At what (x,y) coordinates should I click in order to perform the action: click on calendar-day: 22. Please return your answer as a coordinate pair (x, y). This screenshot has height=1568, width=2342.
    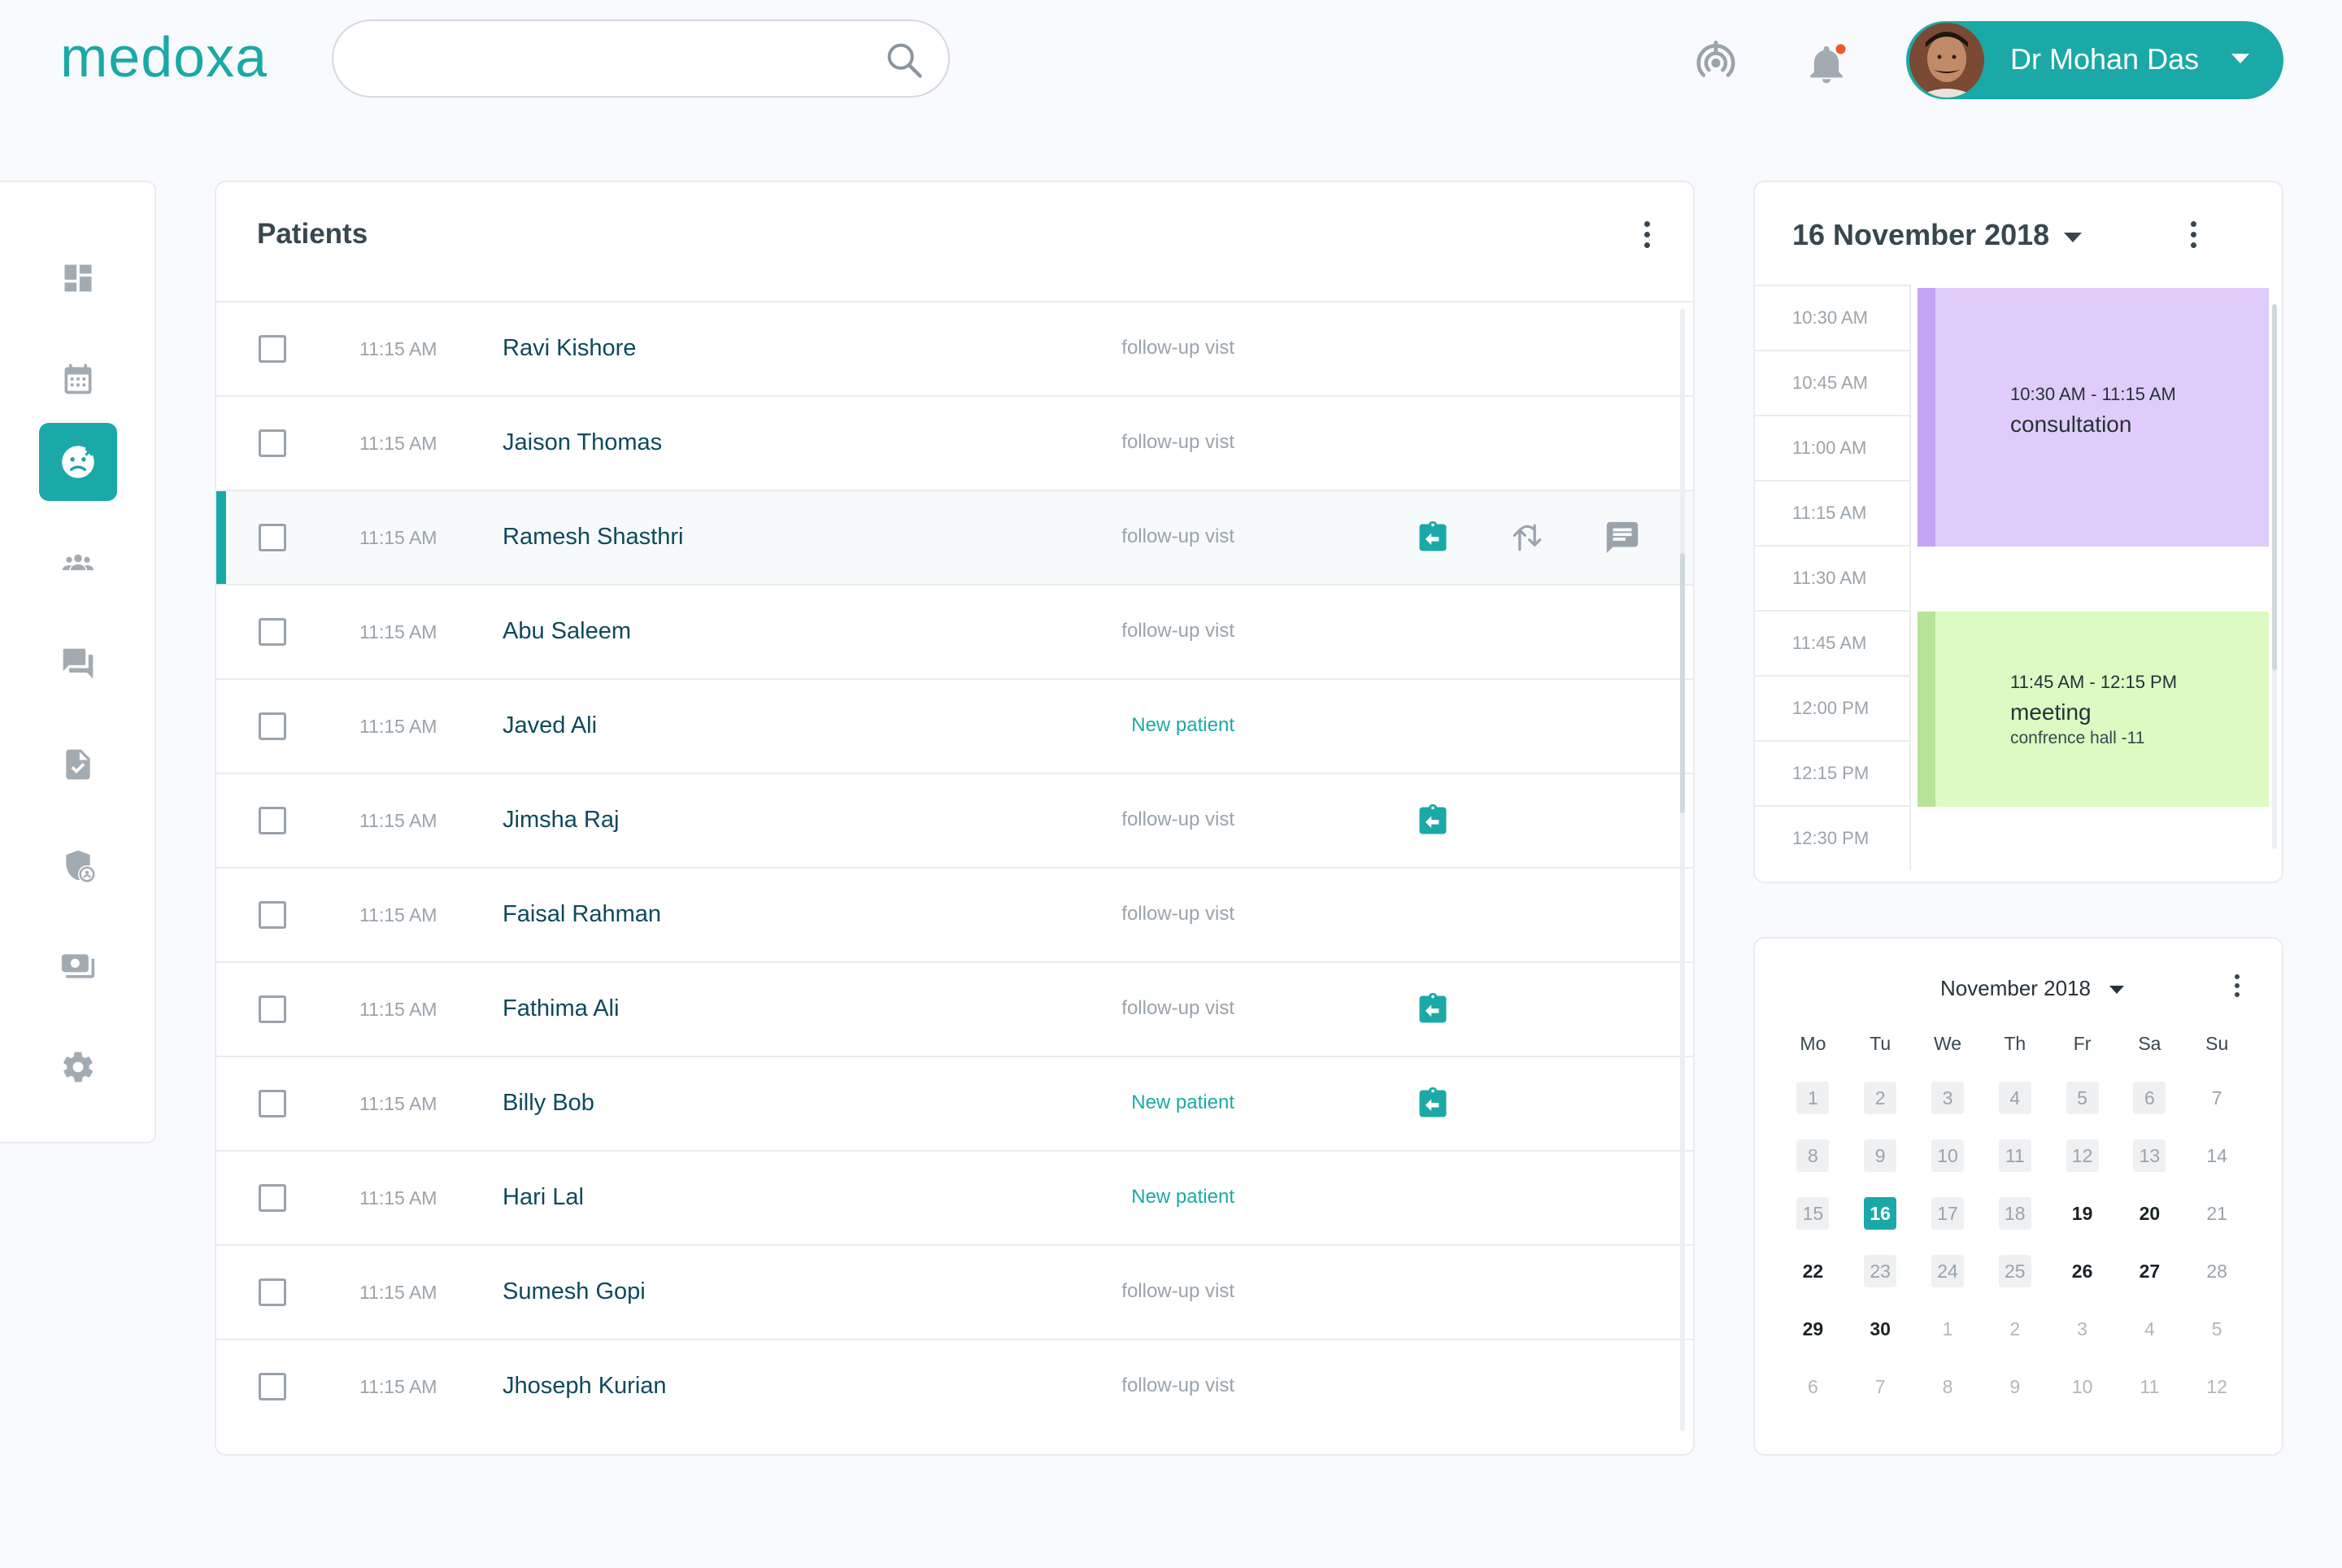
    Looking at the image, I should click on (1813, 1271).